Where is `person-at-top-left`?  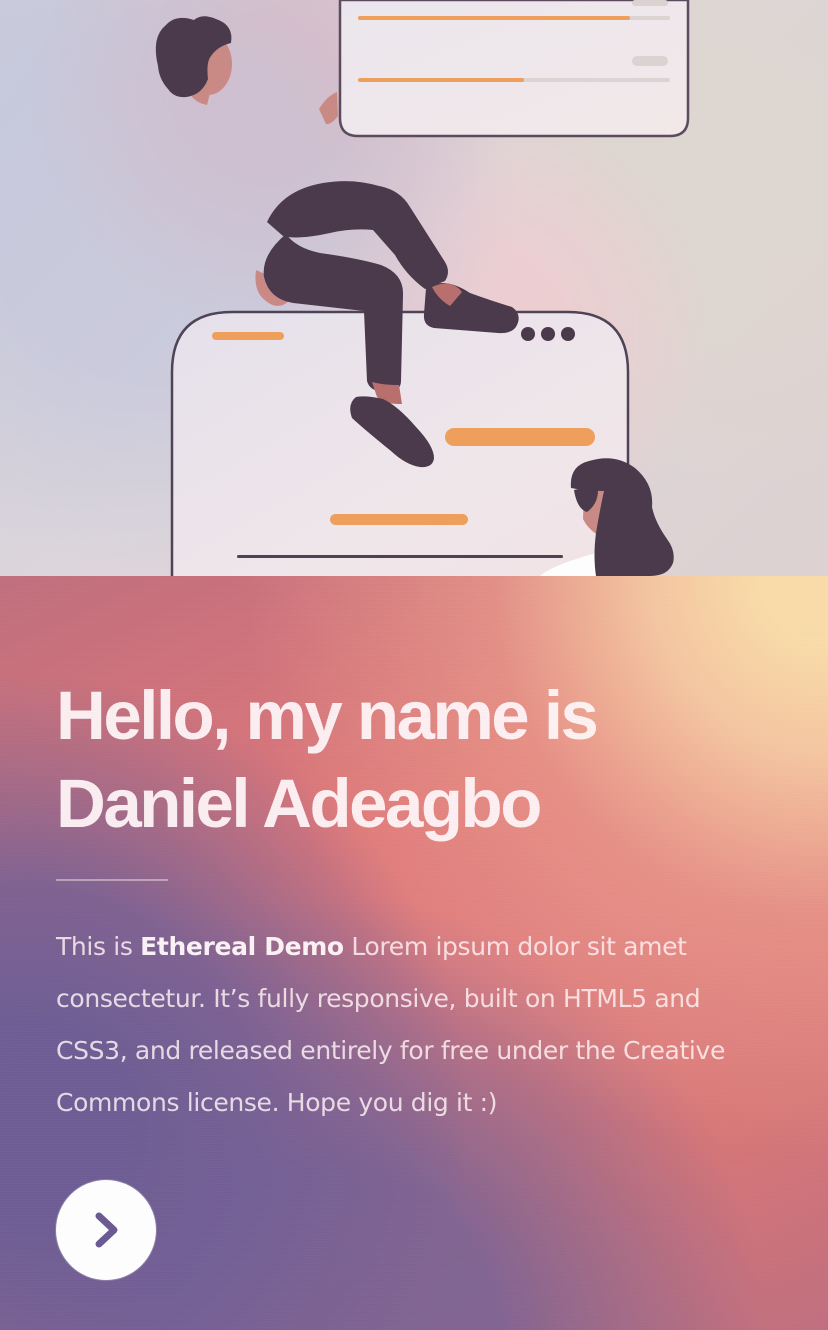 person-at-top-left is located at coordinates (246, 70).